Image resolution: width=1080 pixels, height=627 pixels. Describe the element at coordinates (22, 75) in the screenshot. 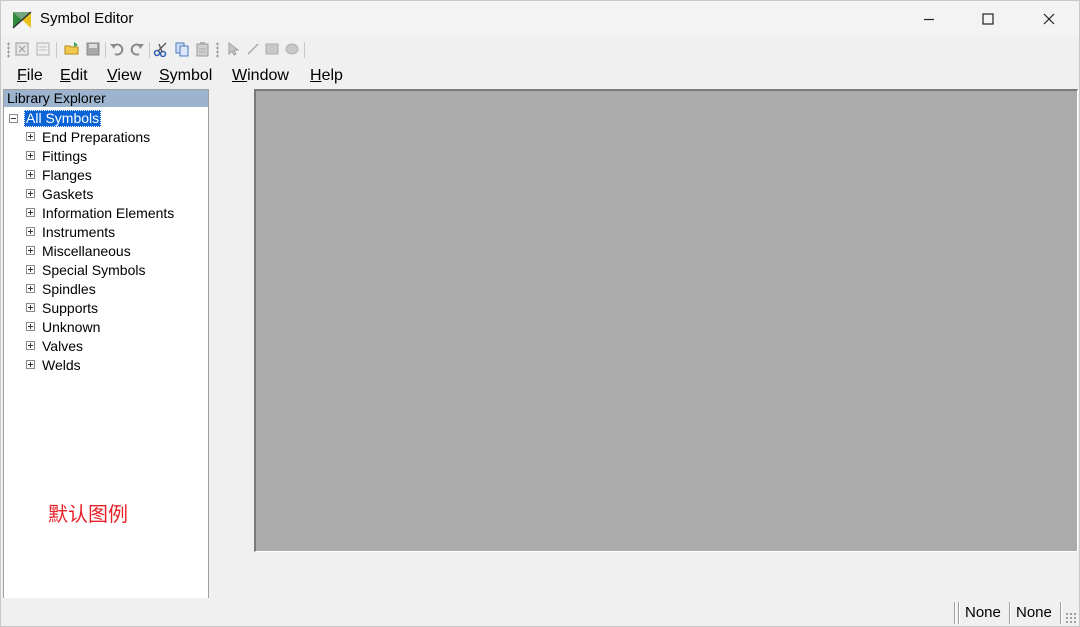

I see `menu-file-mnemonic: F` at that location.